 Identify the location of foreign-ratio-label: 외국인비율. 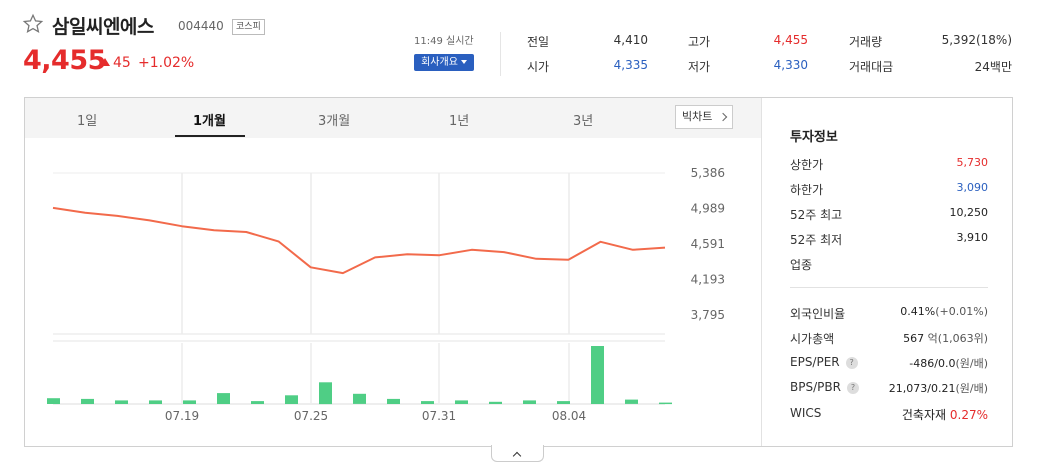
(818, 314).